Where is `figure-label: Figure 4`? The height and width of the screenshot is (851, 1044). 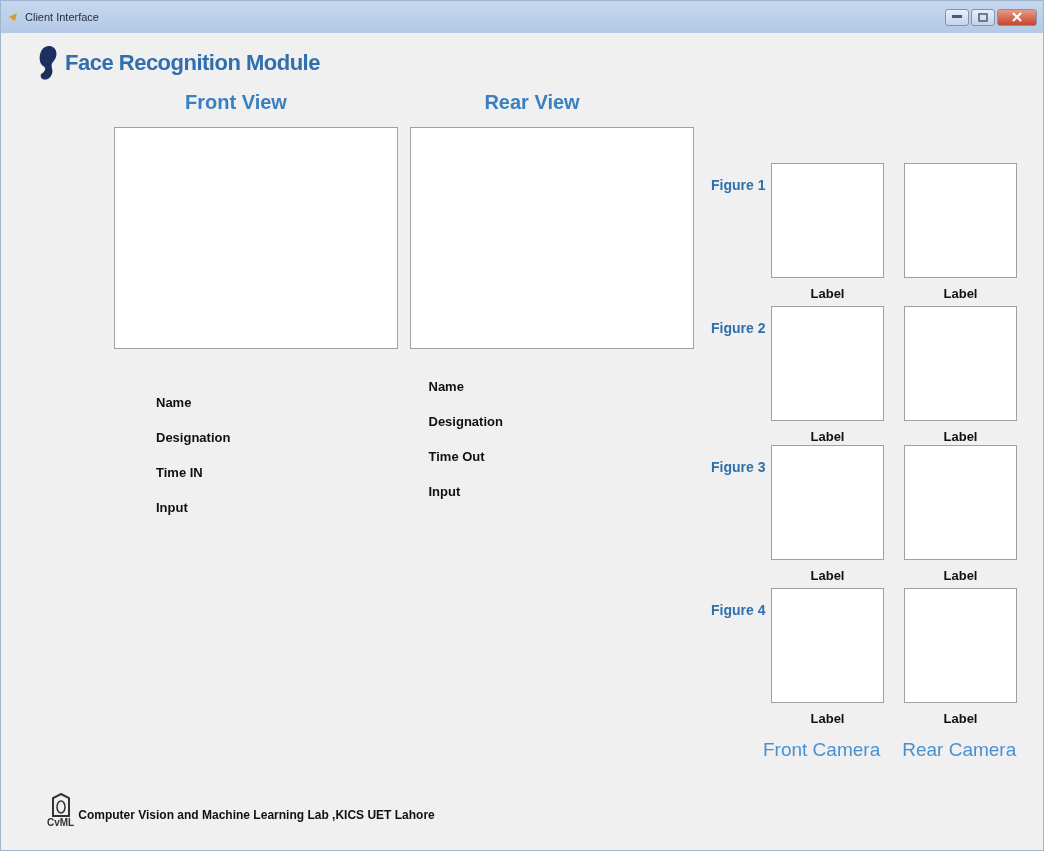 figure-label: Figure 4 is located at coordinates (738, 609).